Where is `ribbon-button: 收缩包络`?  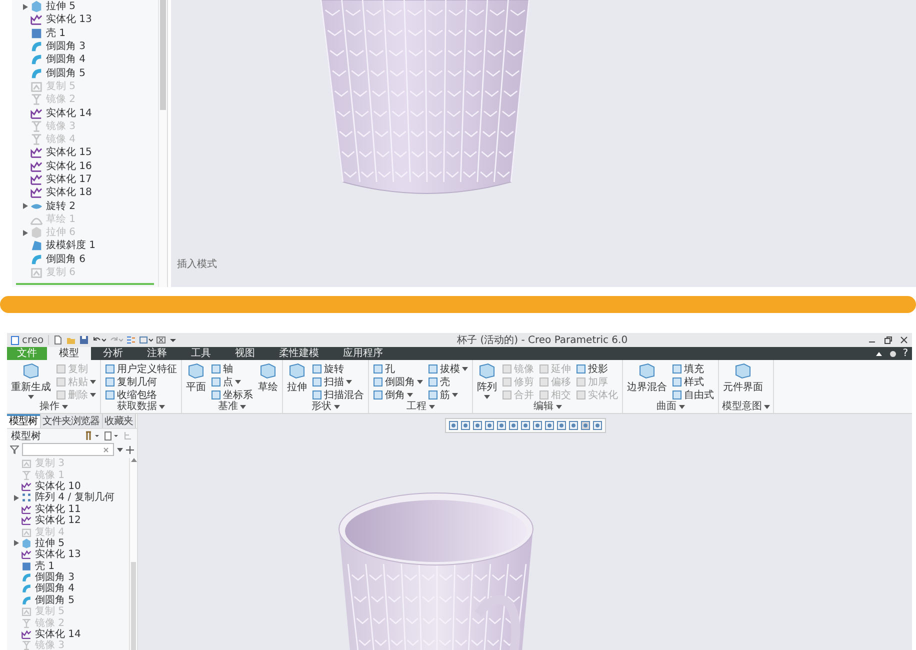
ribbon-button: 收缩包络 is located at coordinates (141, 394).